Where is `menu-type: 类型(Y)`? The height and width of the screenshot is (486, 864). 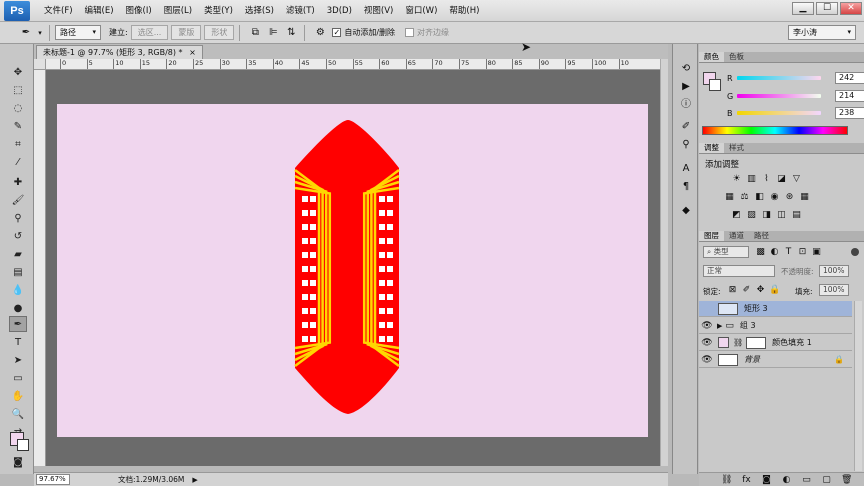 menu-type: 类型(Y) is located at coordinates (218, 11).